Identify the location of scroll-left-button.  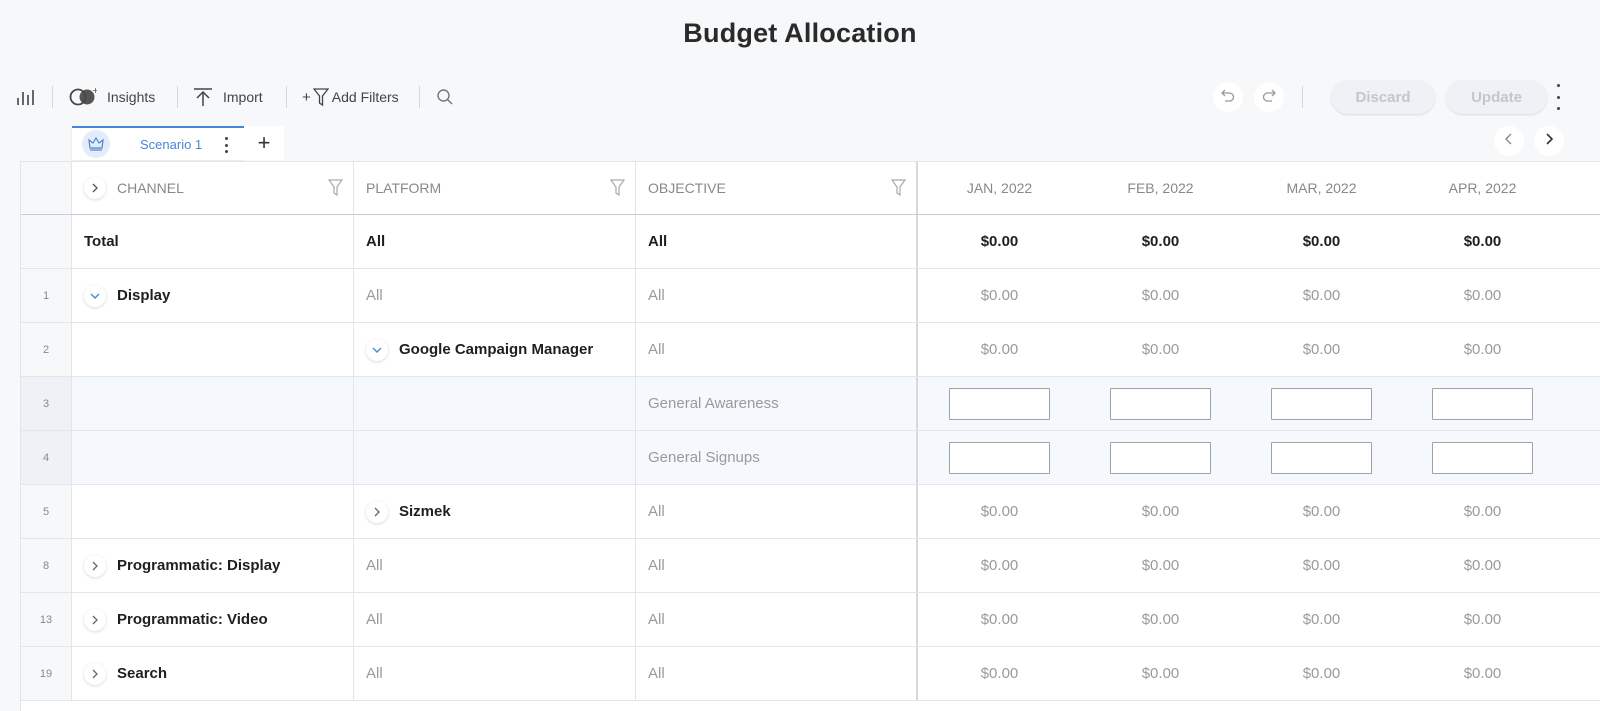
(1509, 141).